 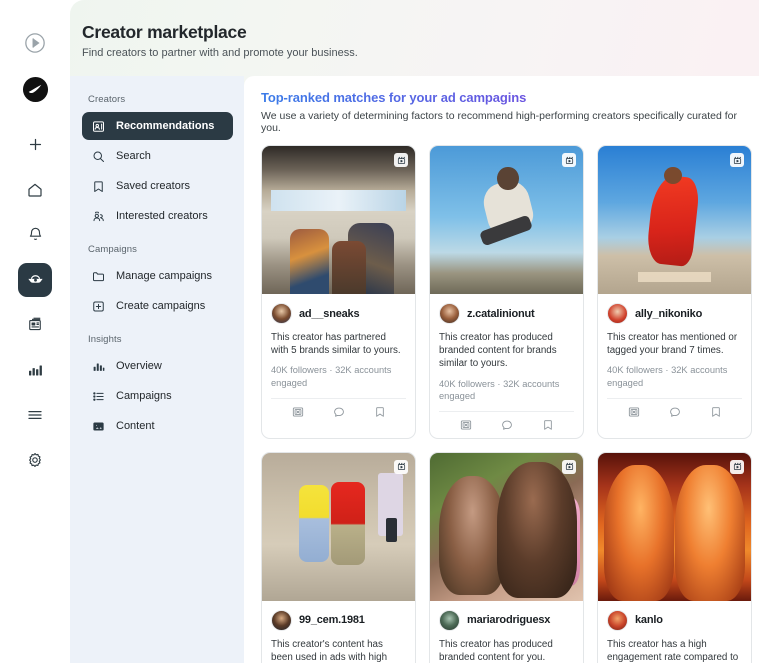 What do you see at coordinates (35, 234) in the screenshot?
I see `notifications-bell-icon` at bounding box center [35, 234].